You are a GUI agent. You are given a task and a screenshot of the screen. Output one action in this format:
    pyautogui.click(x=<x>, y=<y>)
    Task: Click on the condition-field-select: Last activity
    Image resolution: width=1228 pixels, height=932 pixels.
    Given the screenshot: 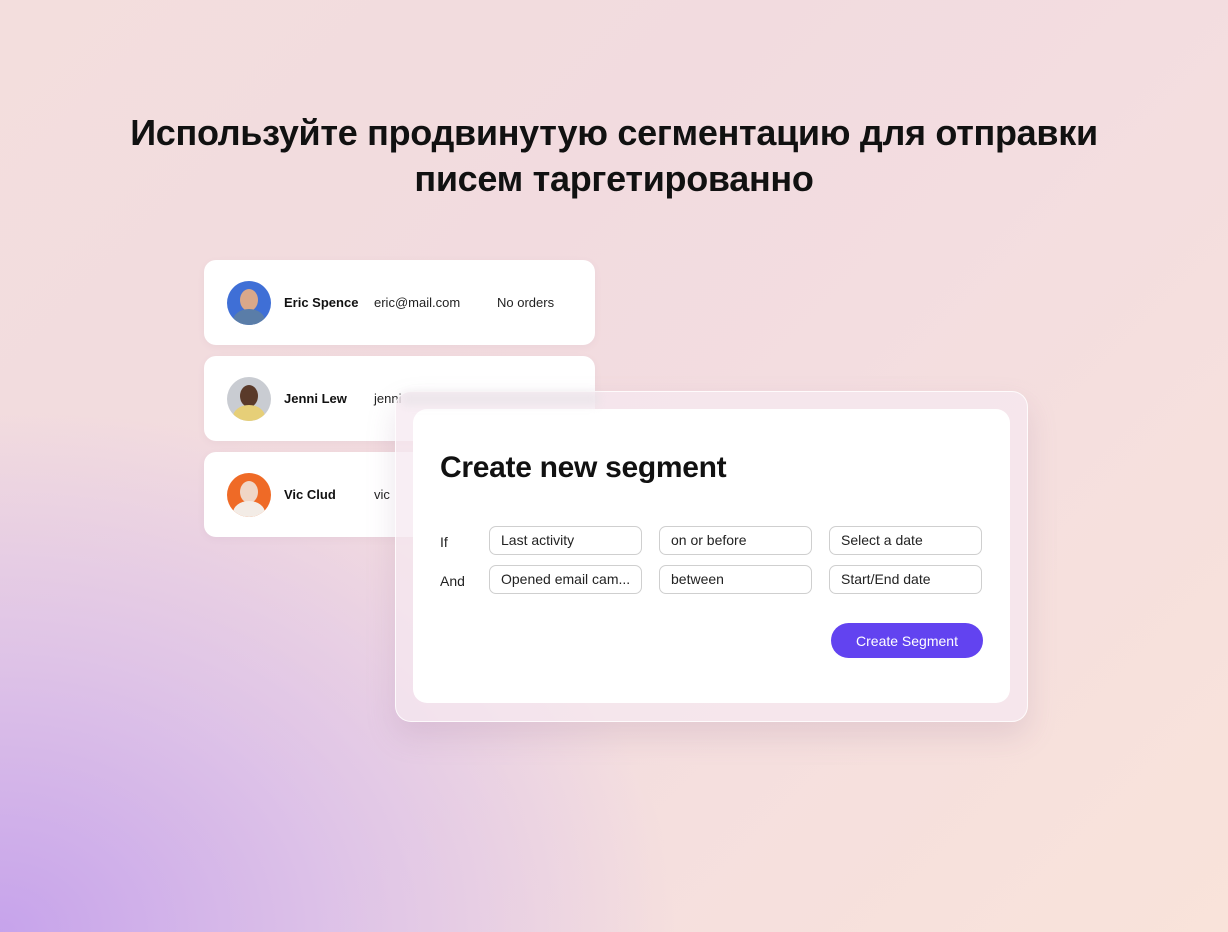 What is the action you would take?
    pyautogui.click(x=565, y=540)
    